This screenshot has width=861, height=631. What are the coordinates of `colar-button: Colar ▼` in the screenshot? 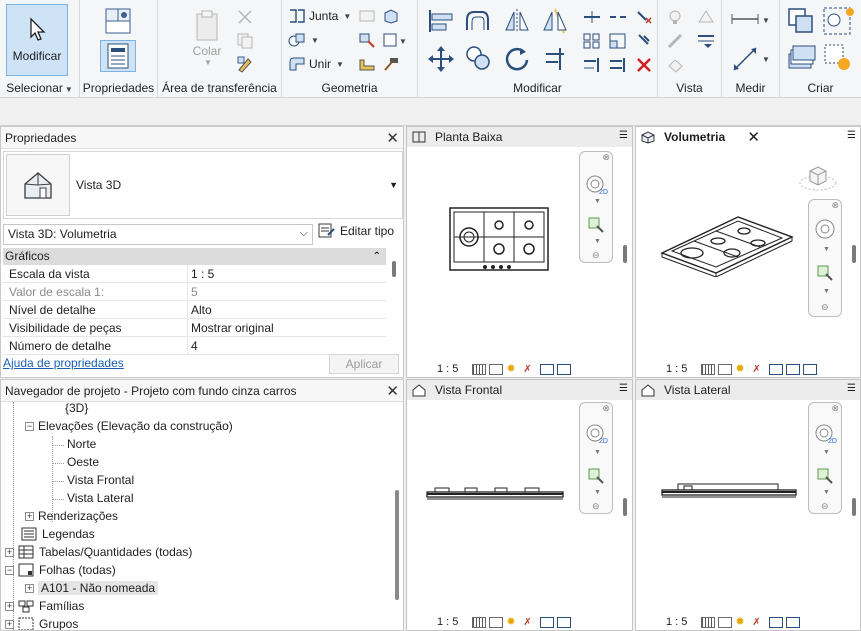 It's located at (207, 38).